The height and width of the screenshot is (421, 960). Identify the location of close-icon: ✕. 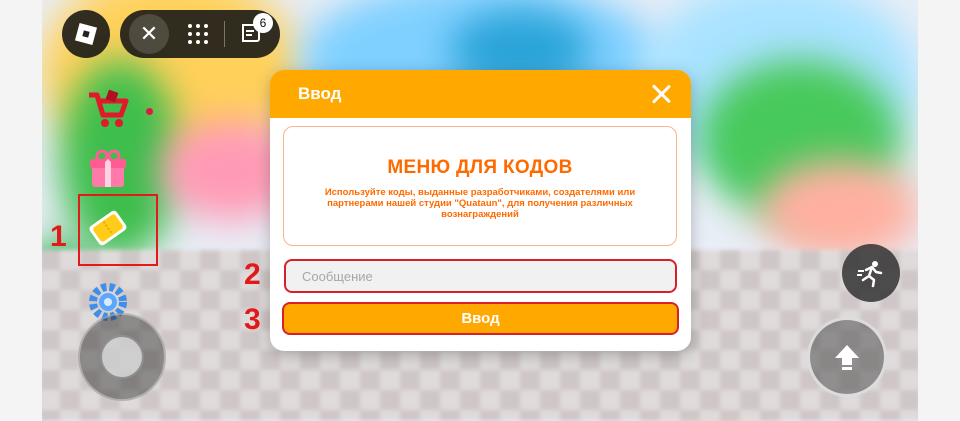
(149, 34).